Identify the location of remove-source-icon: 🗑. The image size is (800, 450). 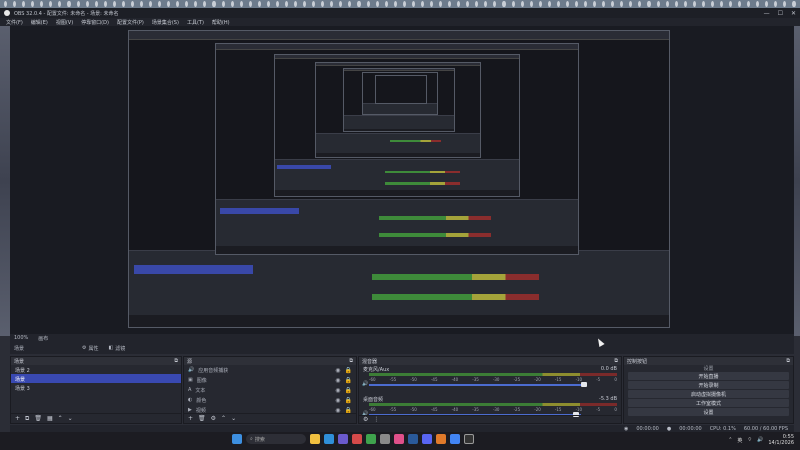
(202, 418).